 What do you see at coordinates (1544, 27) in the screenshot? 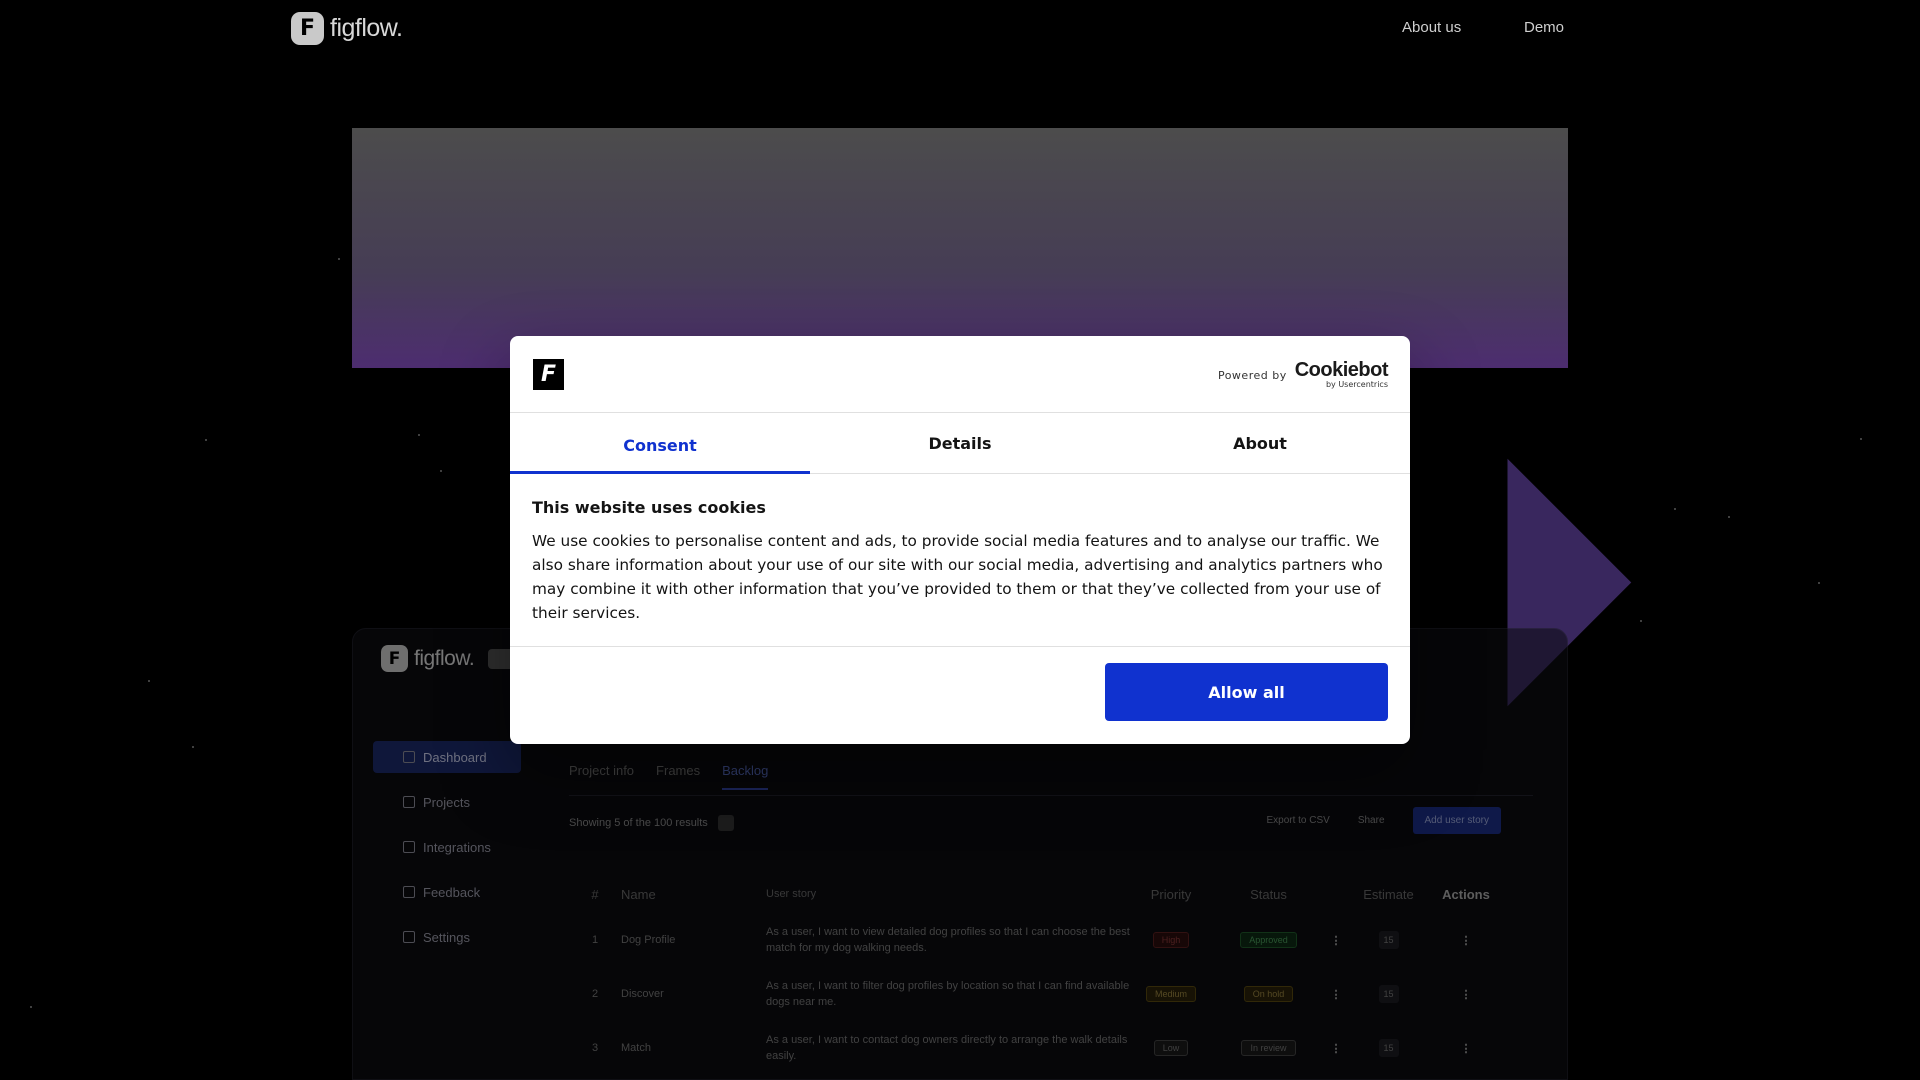
I see `nav-demo-link: Demo` at bounding box center [1544, 27].